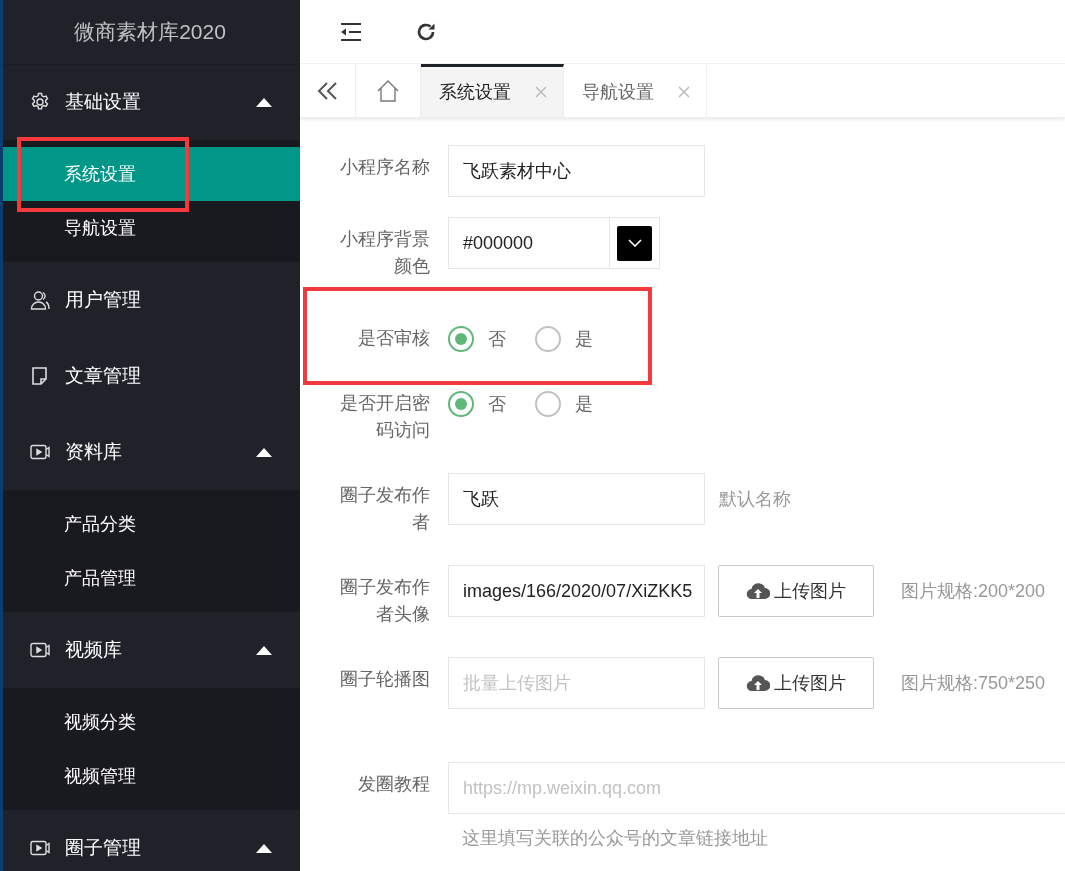 This screenshot has width=1065, height=871. Describe the element at coordinates (327, 90) in the screenshot. I see `double-chevron-icon` at that location.